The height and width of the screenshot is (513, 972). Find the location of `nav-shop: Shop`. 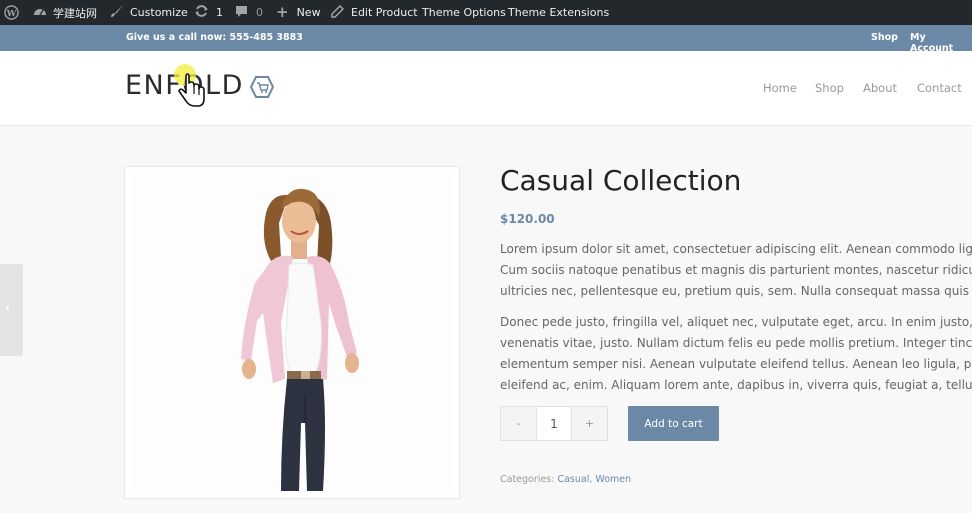

nav-shop: Shop is located at coordinates (829, 88).